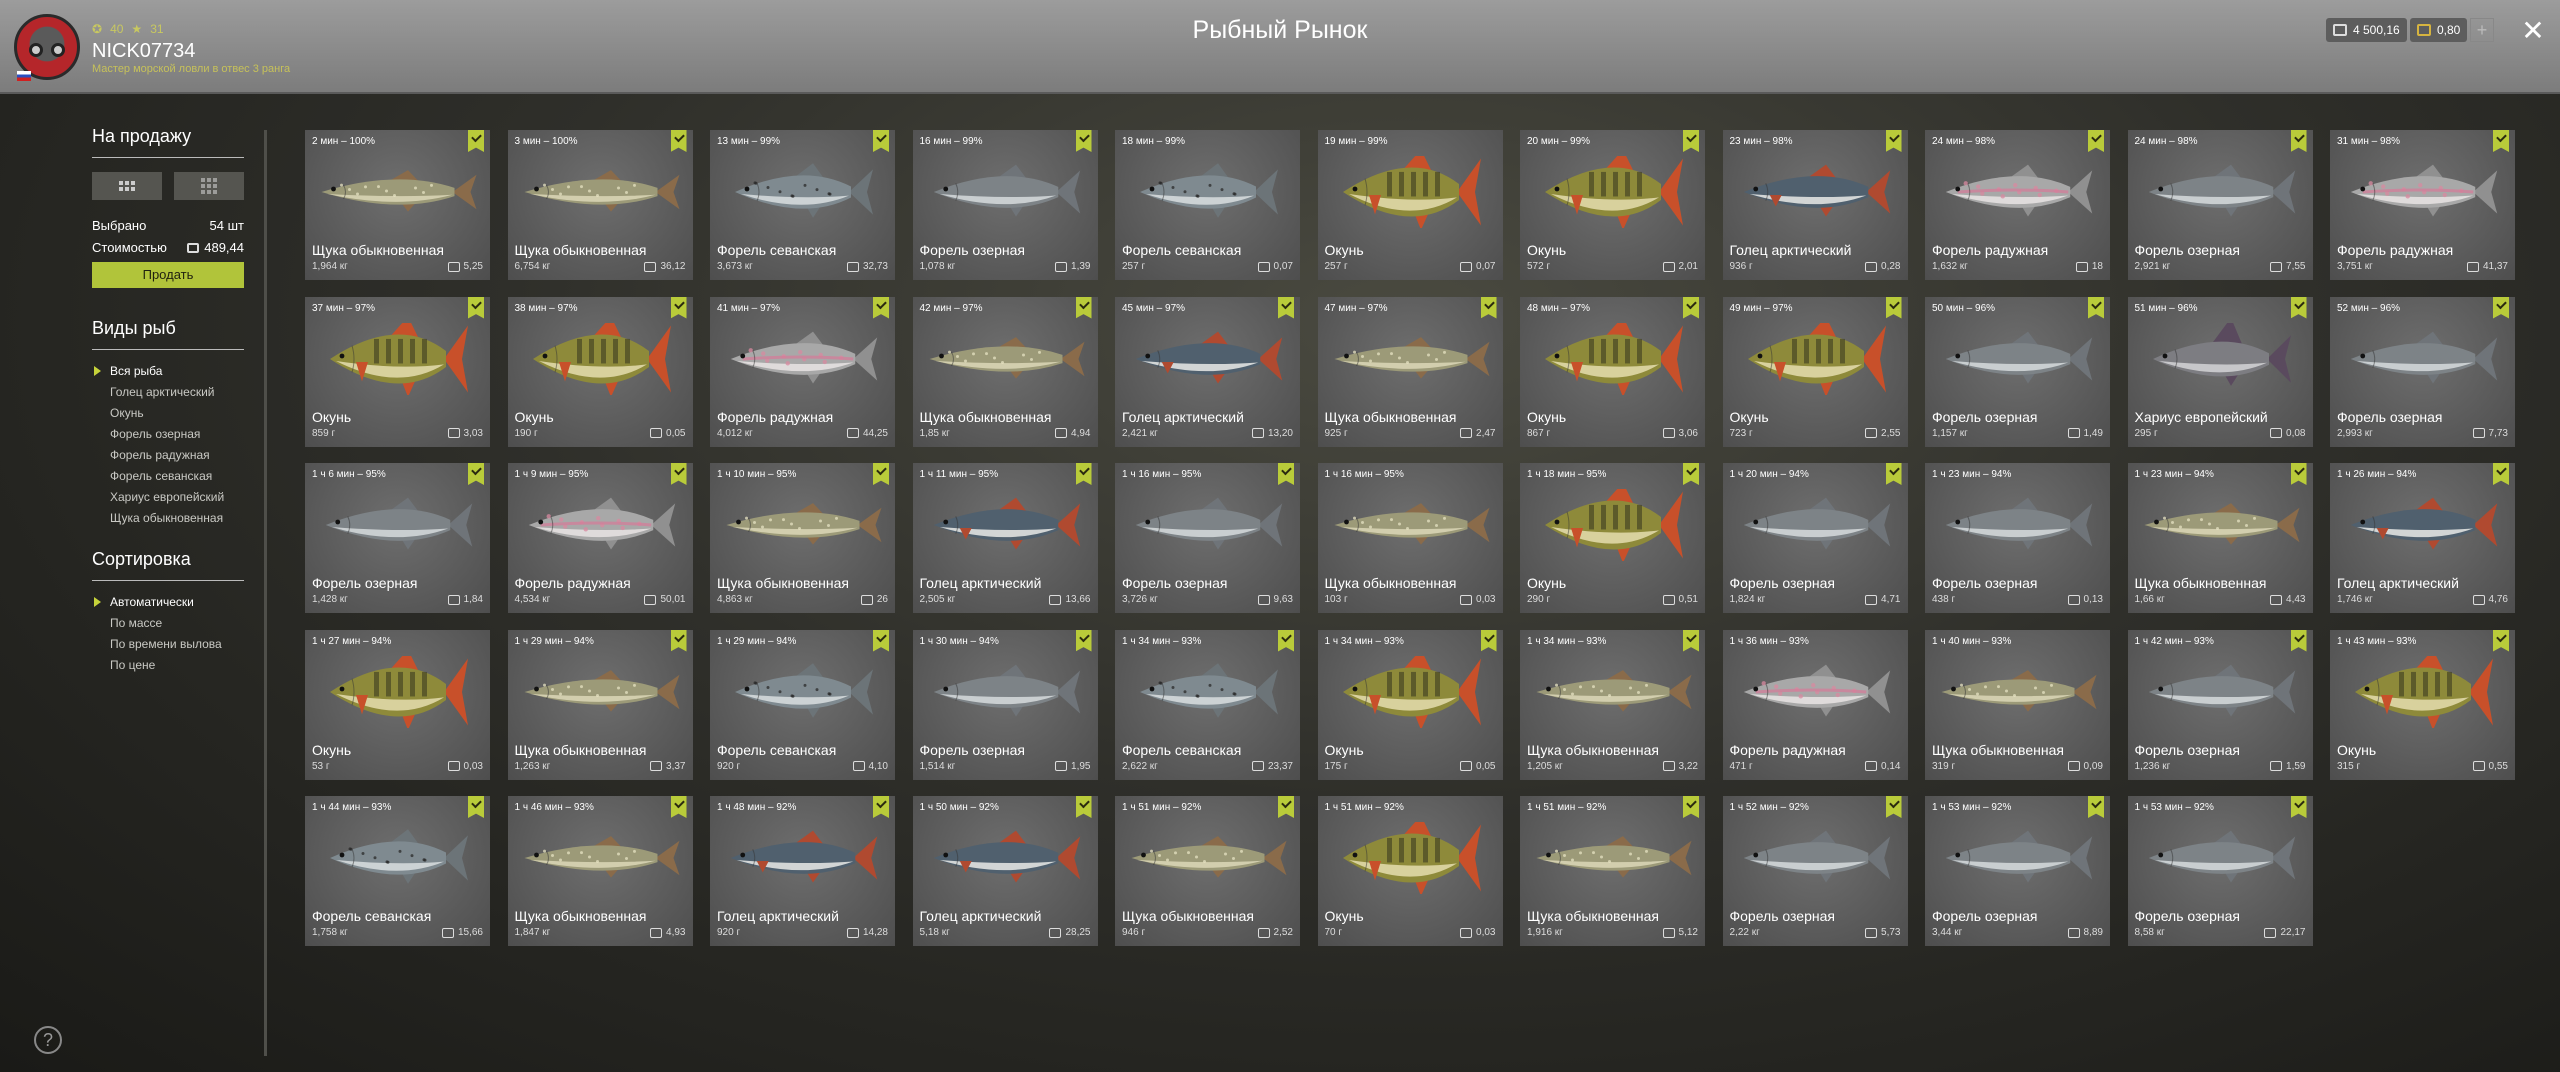 Image resolution: width=2560 pixels, height=1072 pixels. Describe the element at coordinates (168, 476) in the screenshot. I see `species-filter-item: Форель севанская` at that location.